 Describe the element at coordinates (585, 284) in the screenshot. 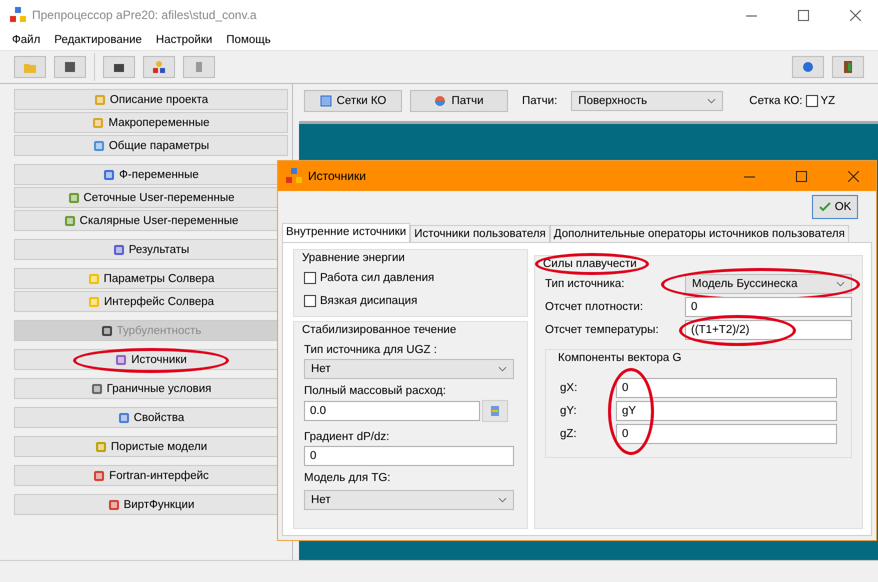

I see `field-label: Тип источника:` at that location.